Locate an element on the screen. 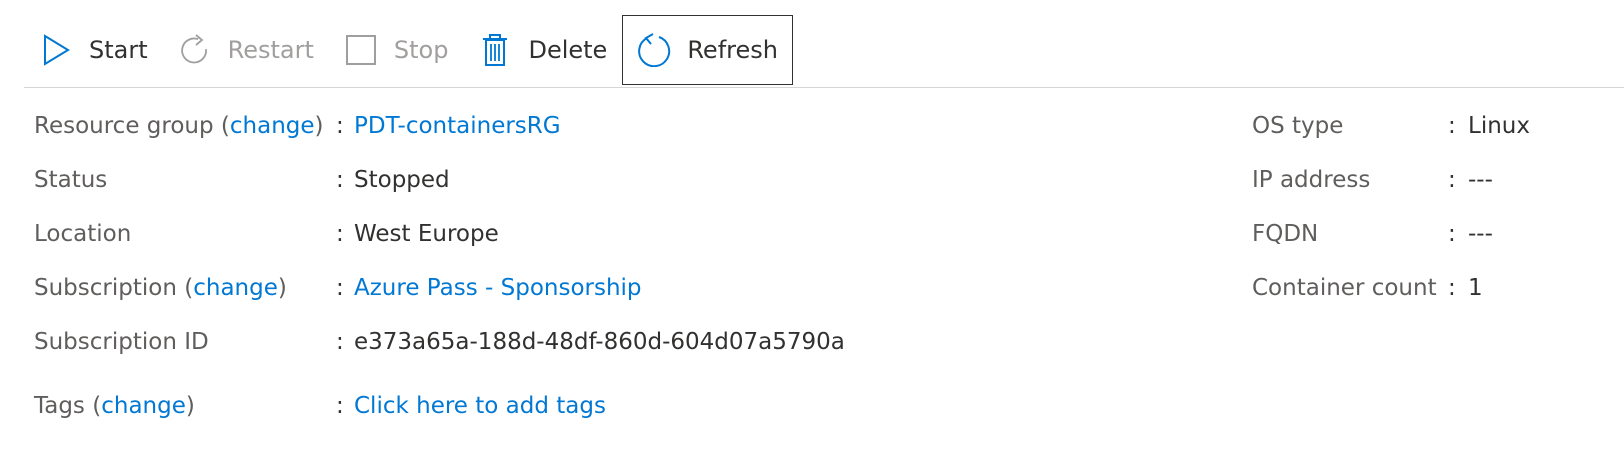 This screenshot has height=456, width=1624. delete-label: Delete is located at coordinates (568, 50).